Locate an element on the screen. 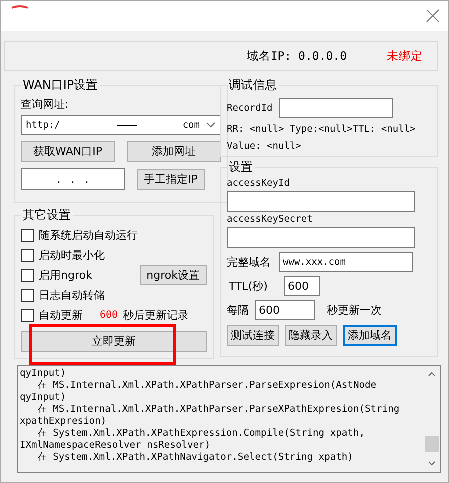  record-id-label: RecordId is located at coordinates (250, 108).